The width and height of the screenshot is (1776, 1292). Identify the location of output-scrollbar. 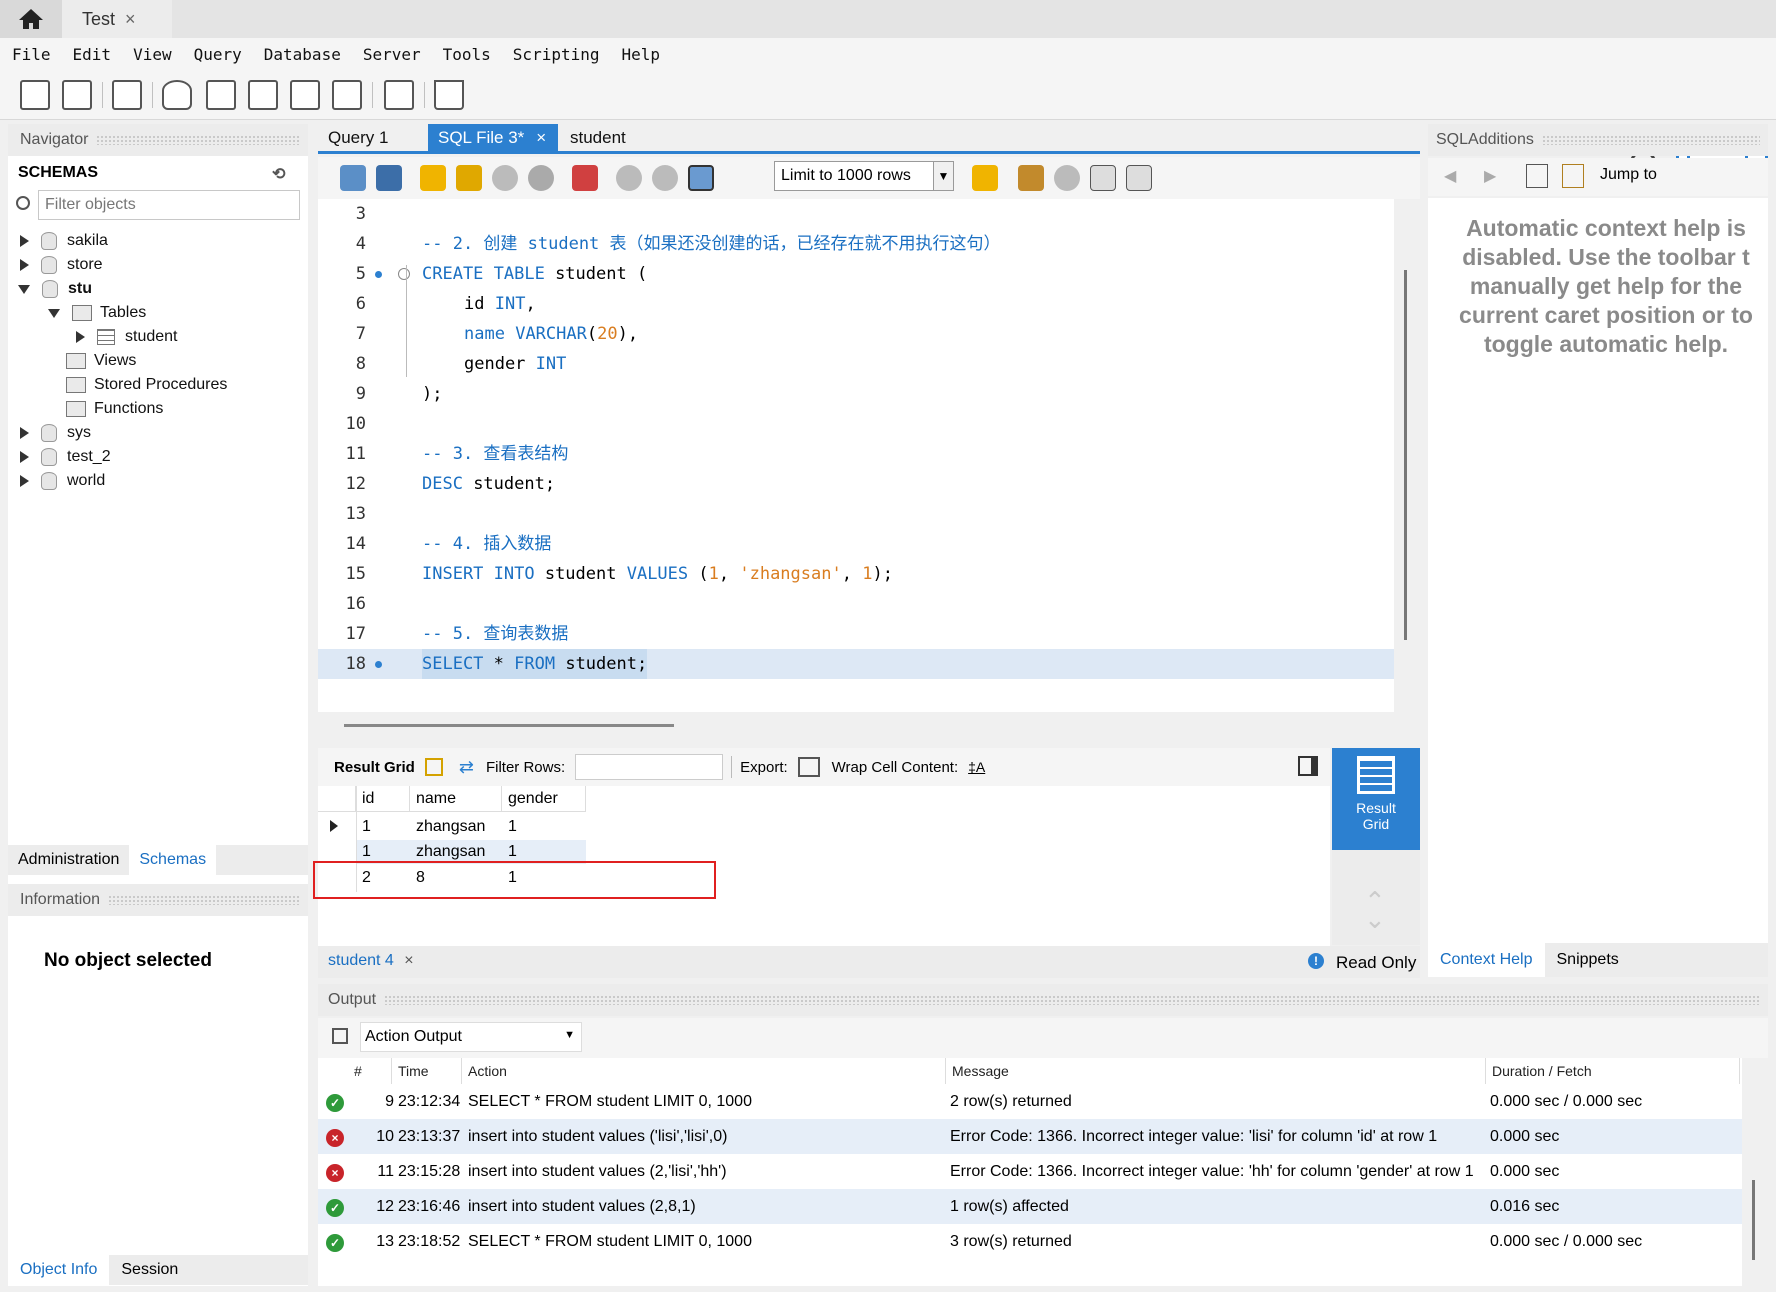
(1753, 1220).